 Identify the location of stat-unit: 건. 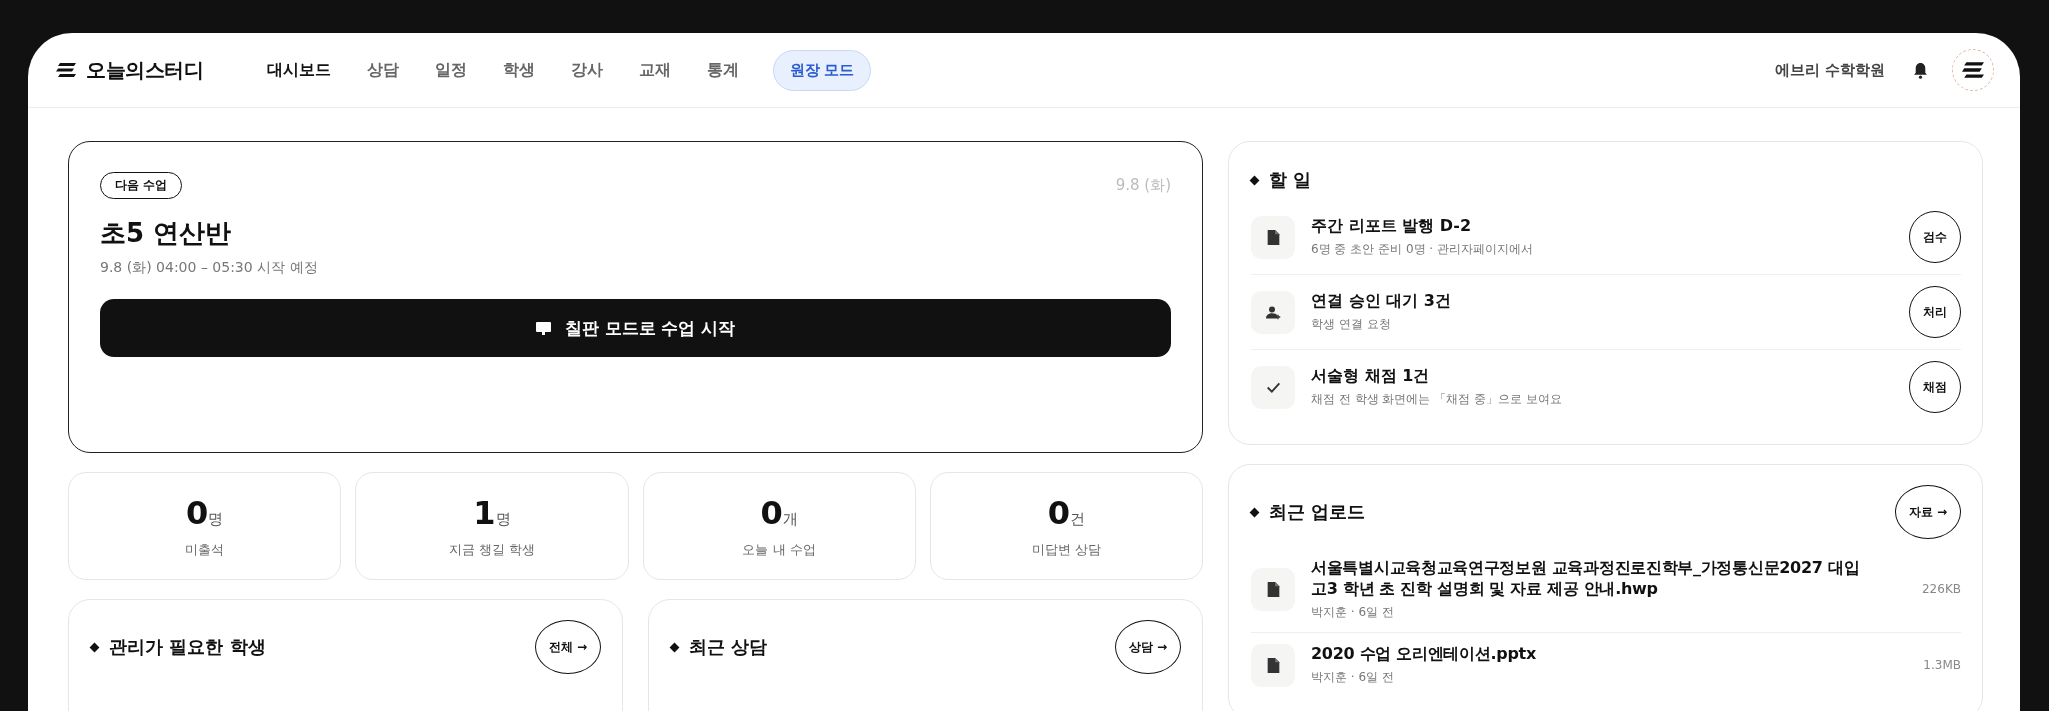
(1077, 519).